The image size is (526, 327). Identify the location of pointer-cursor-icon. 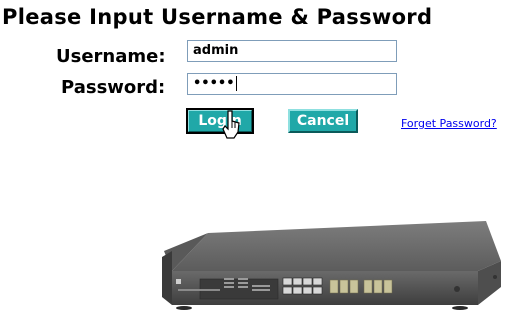
(231, 124).